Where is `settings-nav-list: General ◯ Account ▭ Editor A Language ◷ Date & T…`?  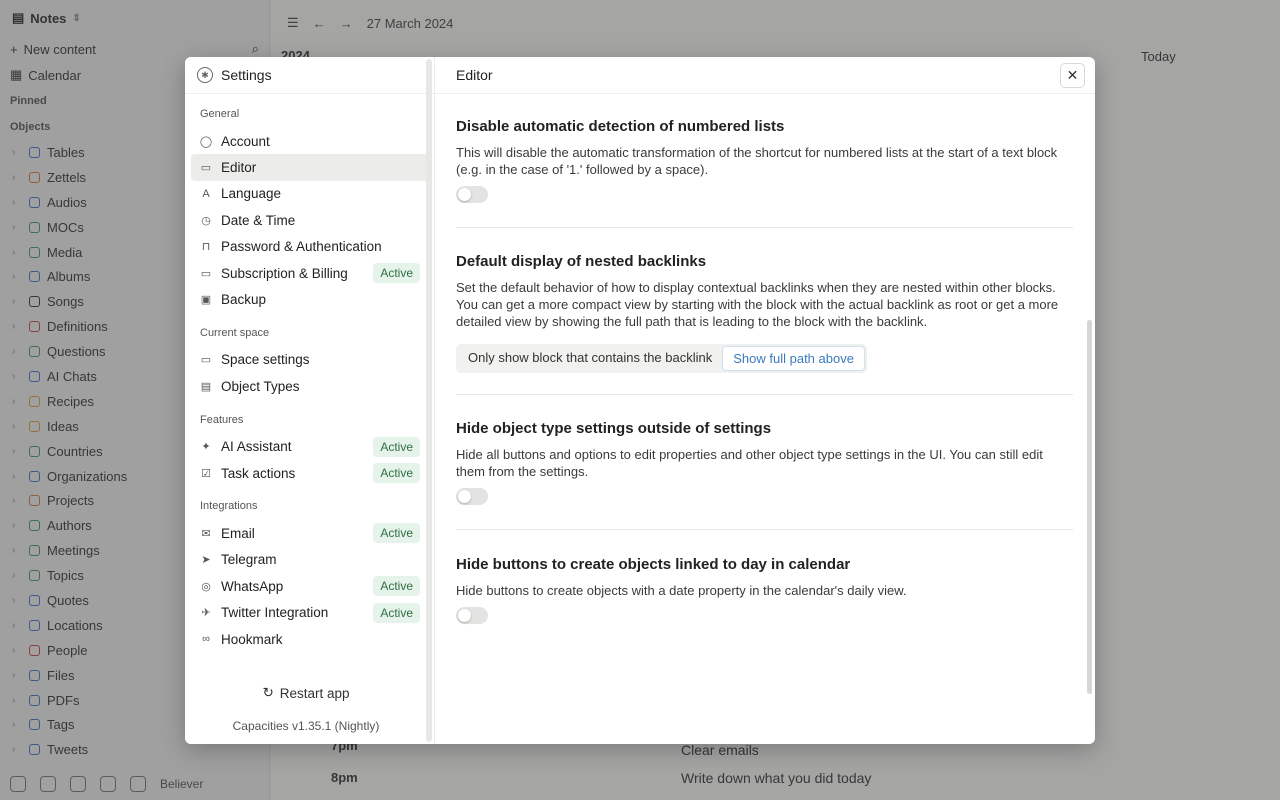 settings-nav-list: General ◯ Account ▭ Editor A Language ◷ Date & T… is located at coordinates (309, 373).